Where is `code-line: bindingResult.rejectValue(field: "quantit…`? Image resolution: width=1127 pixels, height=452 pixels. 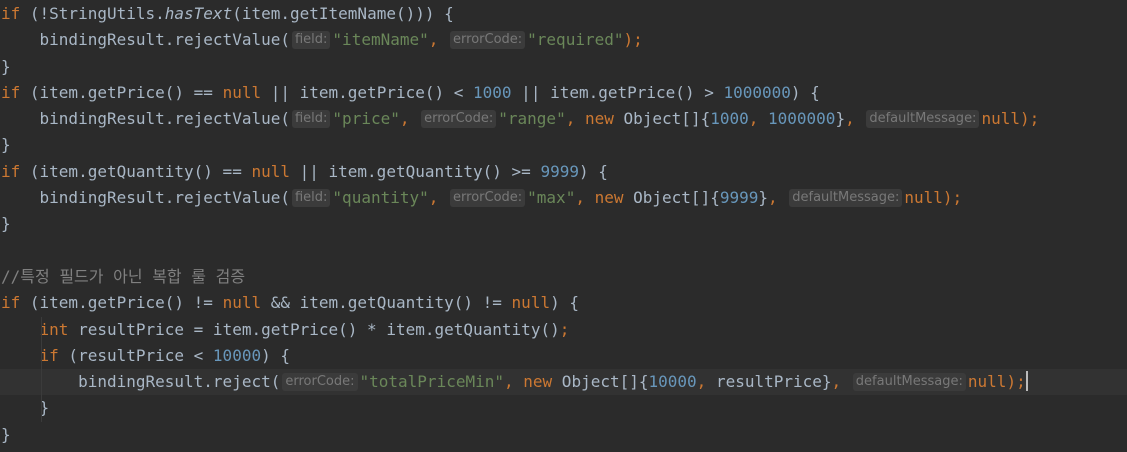
code-line: bindingResult.rejectValue(field: "quantit… is located at coordinates (563, 198).